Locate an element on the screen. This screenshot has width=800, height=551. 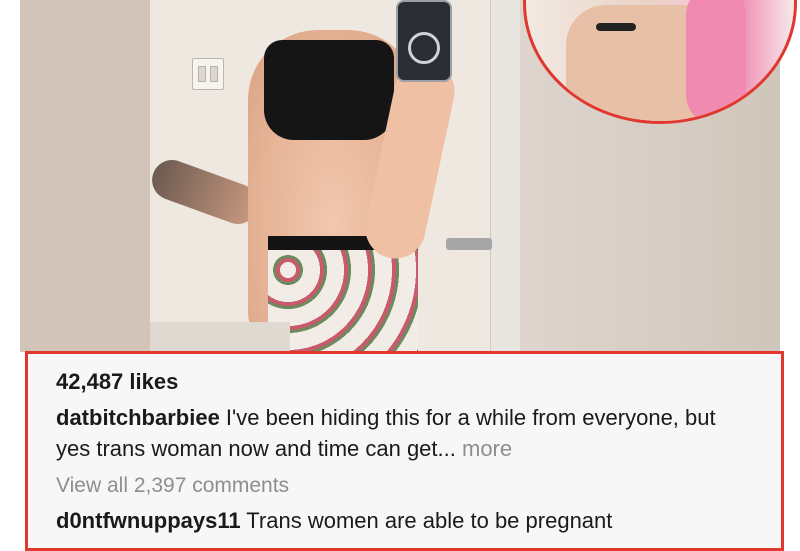
view-all-comments-link: View all 2,397 comments is located at coordinates (404, 486).